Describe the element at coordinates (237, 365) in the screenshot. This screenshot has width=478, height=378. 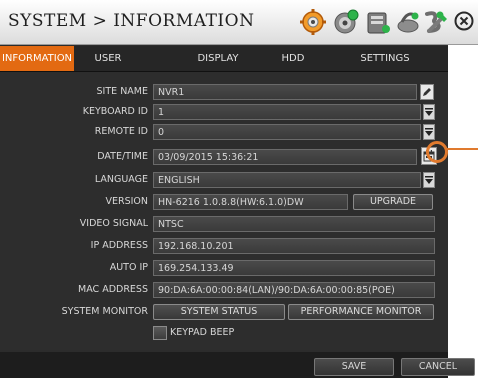
I see `footer-bar: SAVE CANCEL` at that location.